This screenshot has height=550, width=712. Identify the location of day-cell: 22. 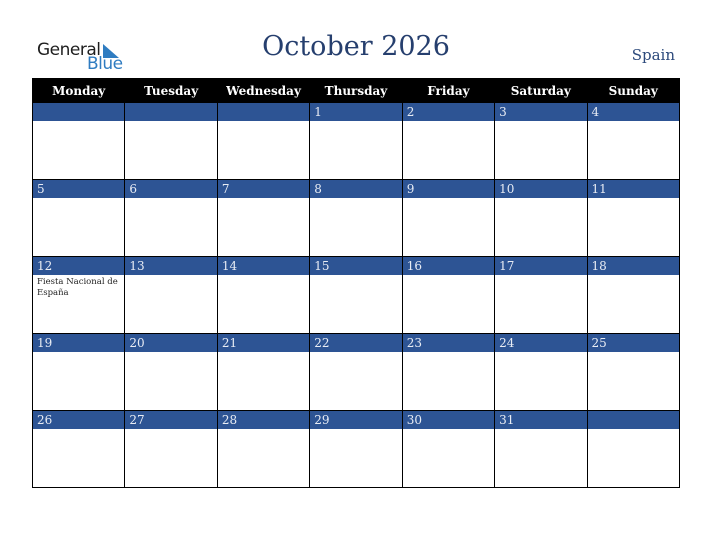
(356, 372).